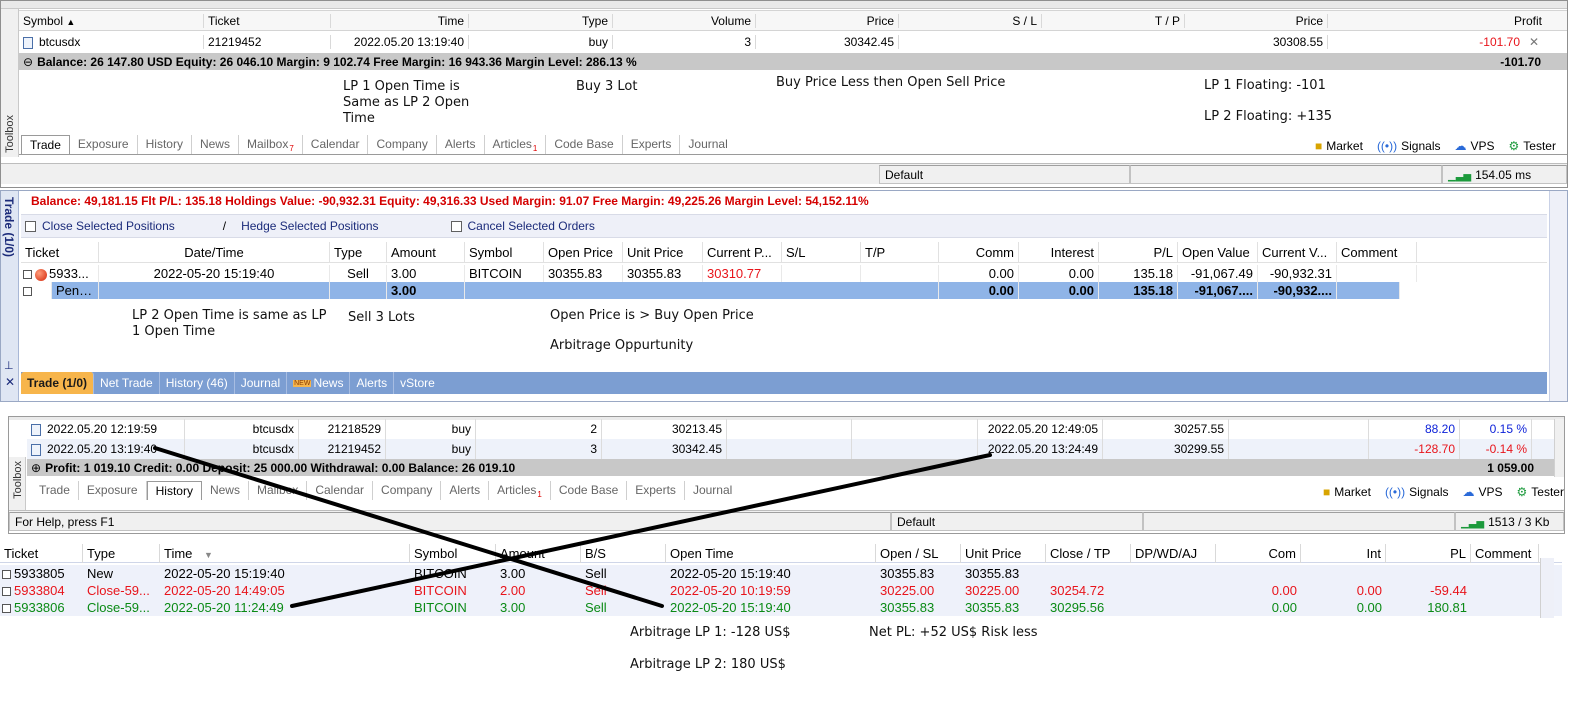 The image size is (1581, 709). Describe the element at coordinates (1532, 146) in the screenshot. I see `tester-button: ⚙ Tester` at that location.